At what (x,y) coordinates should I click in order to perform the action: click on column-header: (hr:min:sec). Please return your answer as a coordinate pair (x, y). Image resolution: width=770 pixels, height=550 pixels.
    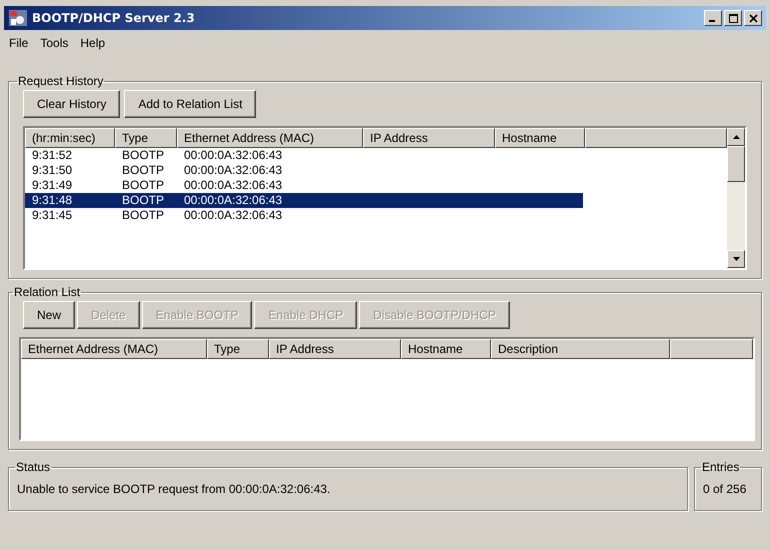
    Looking at the image, I should click on (70, 138).